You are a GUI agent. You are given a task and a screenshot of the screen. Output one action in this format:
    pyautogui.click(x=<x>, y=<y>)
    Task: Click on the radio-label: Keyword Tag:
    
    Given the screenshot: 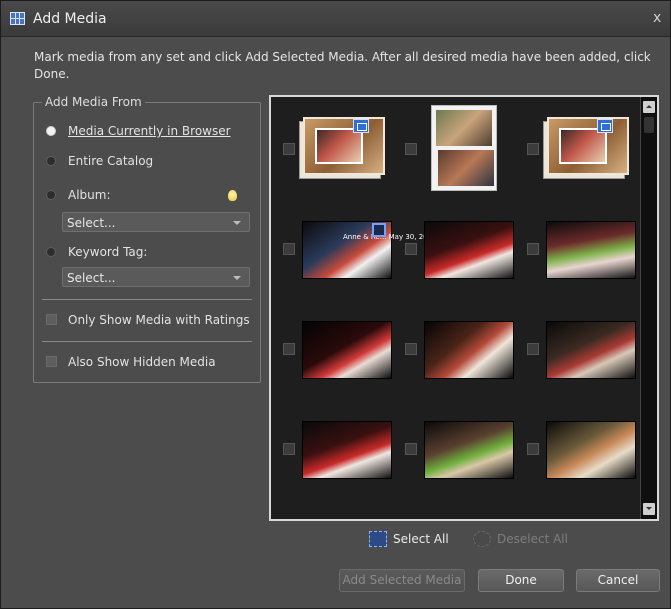 What is the action you would take?
    pyautogui.click(x=108, y=252)
    